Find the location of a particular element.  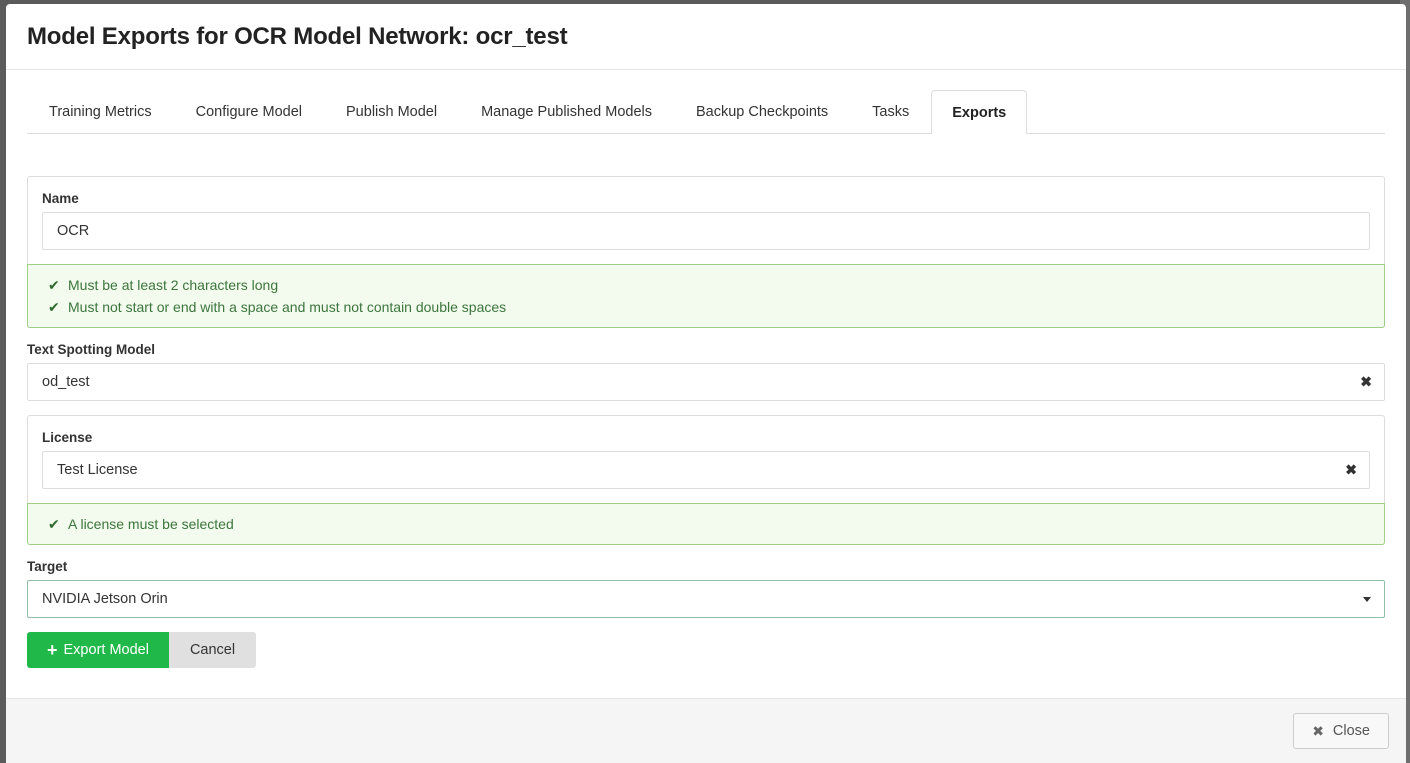

tab-configure-model: Configure Model is located at coordinates (249, 111).